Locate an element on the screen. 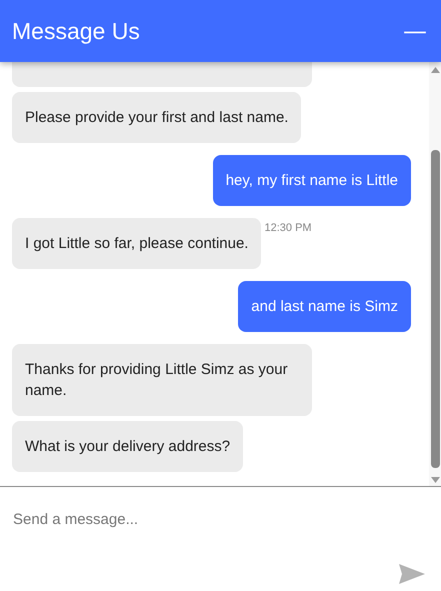  scrollbar is located at coordinates (435, 274).